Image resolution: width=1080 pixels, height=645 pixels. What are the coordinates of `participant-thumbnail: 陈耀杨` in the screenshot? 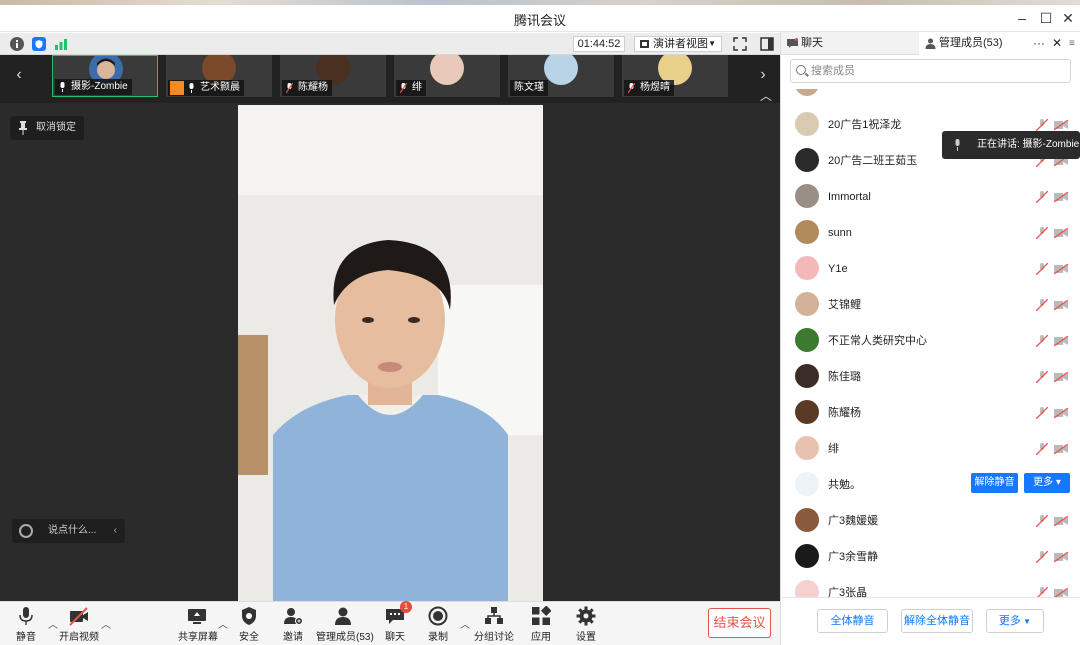 It's located at (333, 76).